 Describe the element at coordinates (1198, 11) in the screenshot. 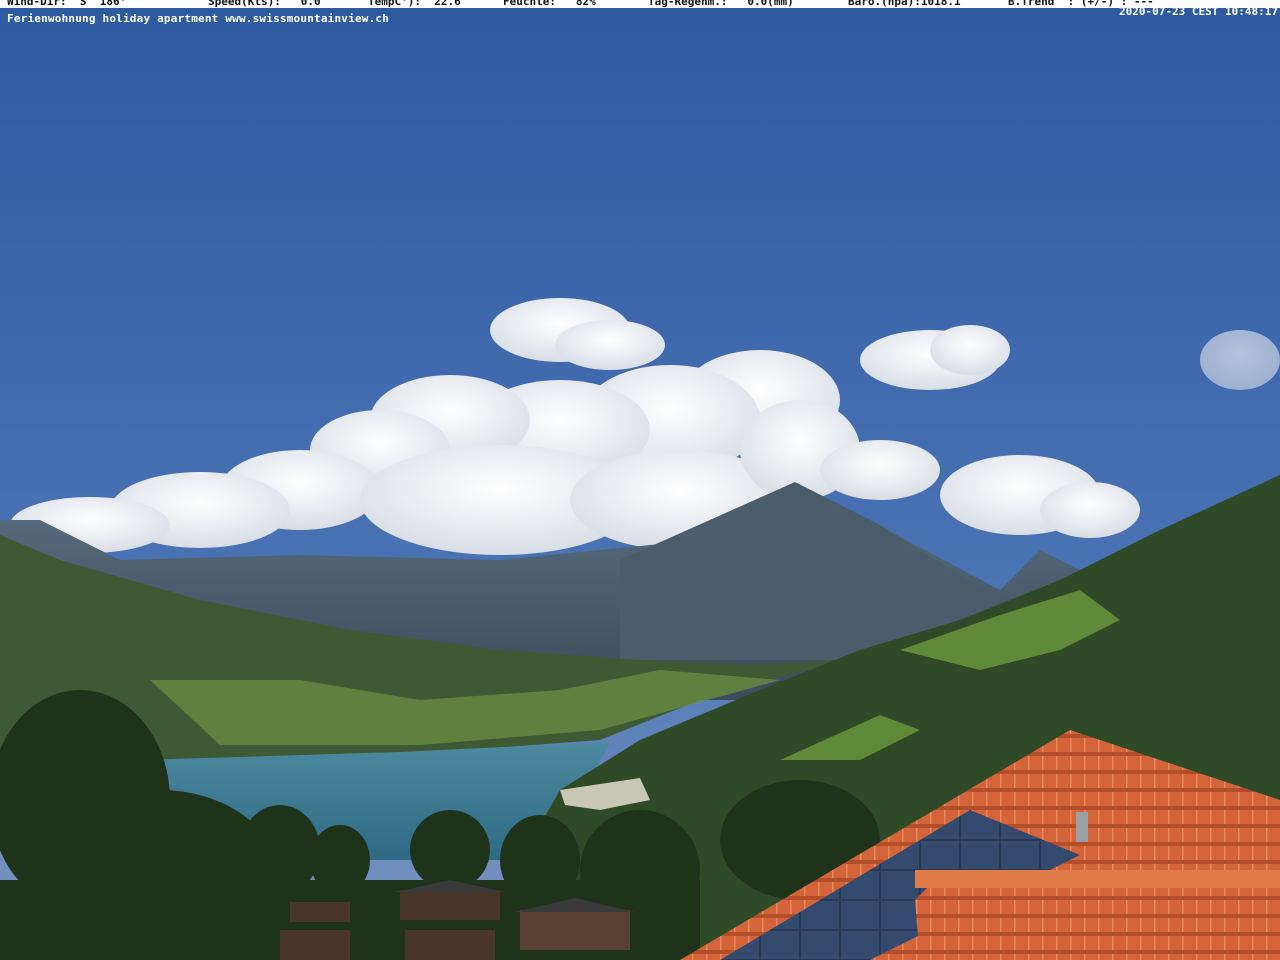

I see `timestamp: 2020-07-23 CEST 10:48:17` at that location.